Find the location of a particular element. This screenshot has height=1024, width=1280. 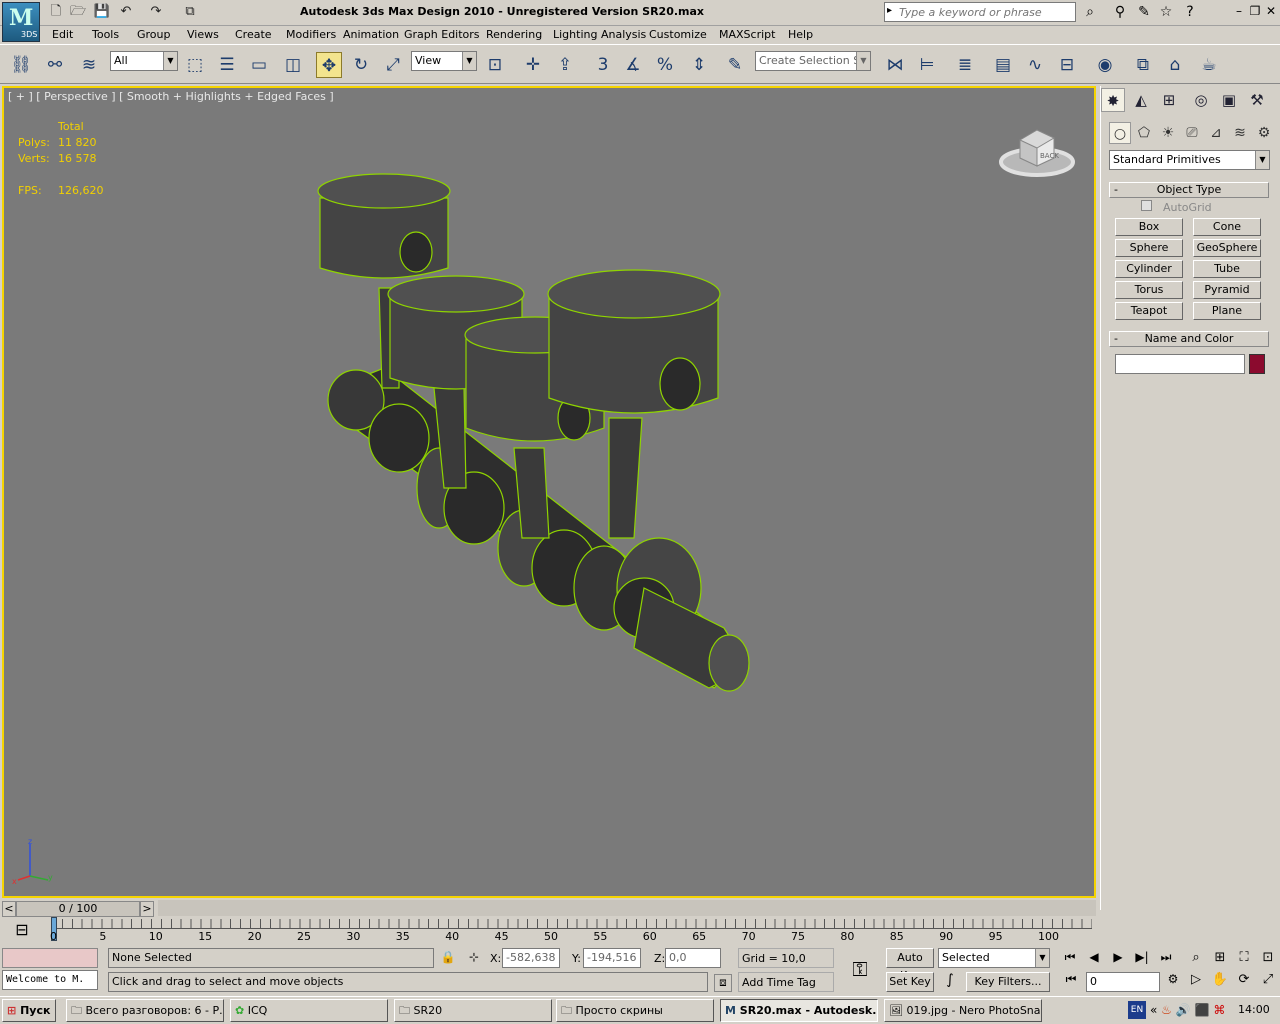

select-by-name-icon: ☰ is located at coordinates (227, 65).